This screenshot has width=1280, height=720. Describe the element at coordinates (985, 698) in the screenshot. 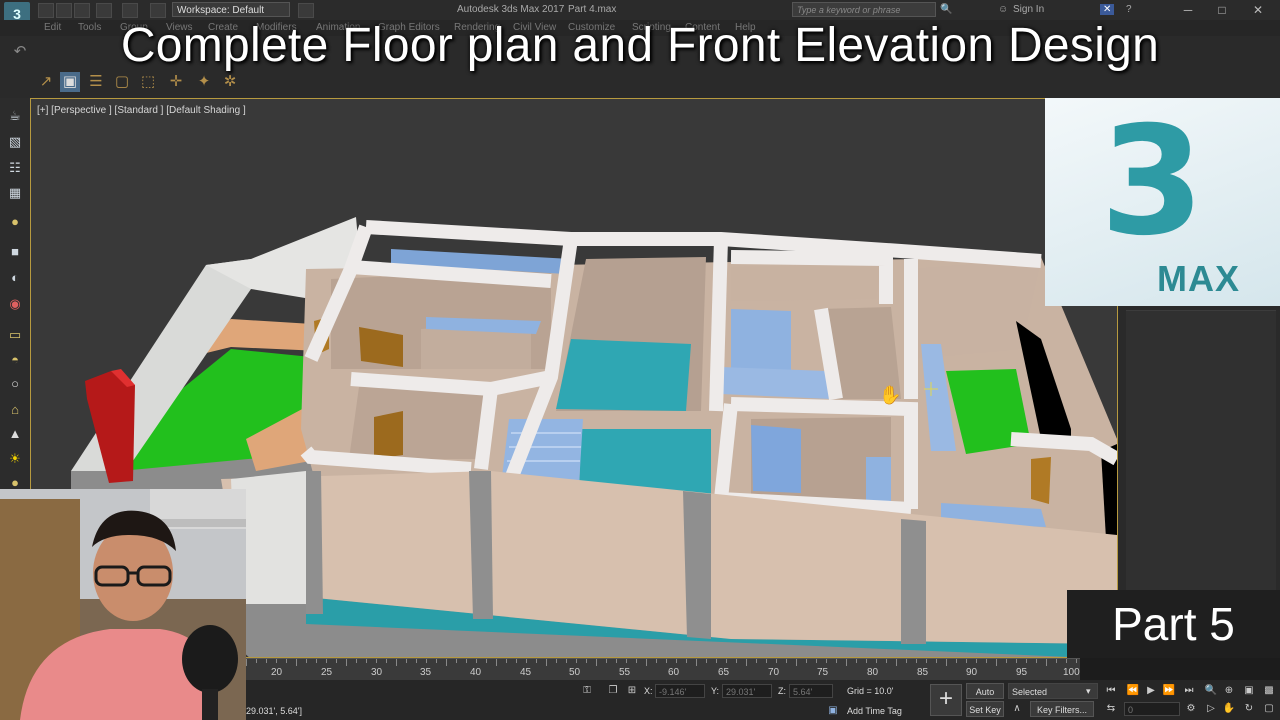

I see `auto-key-button: Auto Key` at that location.